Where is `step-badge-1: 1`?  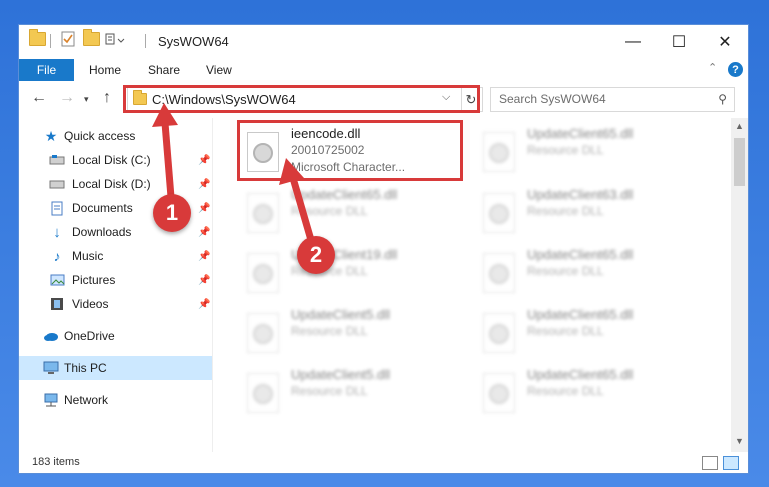
step-badge-1: 1 is located at coordinates (172, 213).